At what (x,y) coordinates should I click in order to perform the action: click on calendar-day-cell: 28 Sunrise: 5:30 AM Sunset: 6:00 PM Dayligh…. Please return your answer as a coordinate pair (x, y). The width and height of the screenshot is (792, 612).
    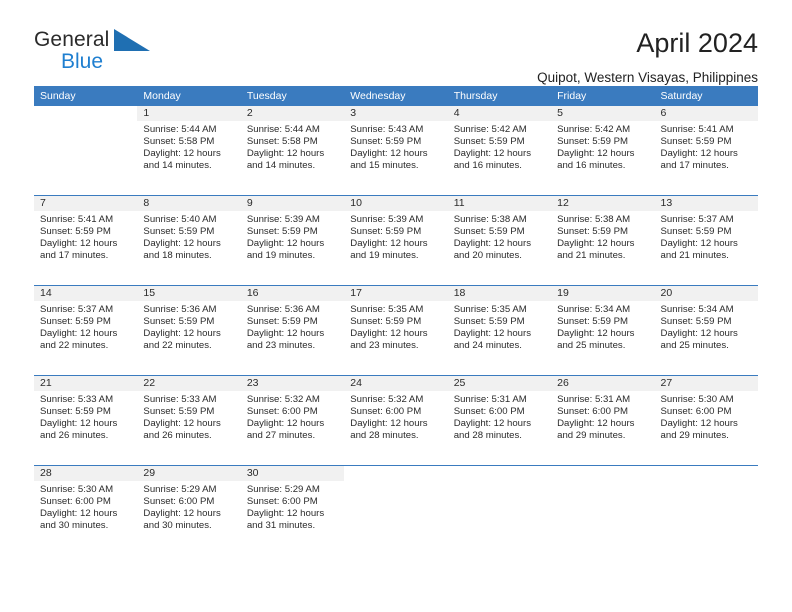
    Looking at the image, I should click on (86, 512).